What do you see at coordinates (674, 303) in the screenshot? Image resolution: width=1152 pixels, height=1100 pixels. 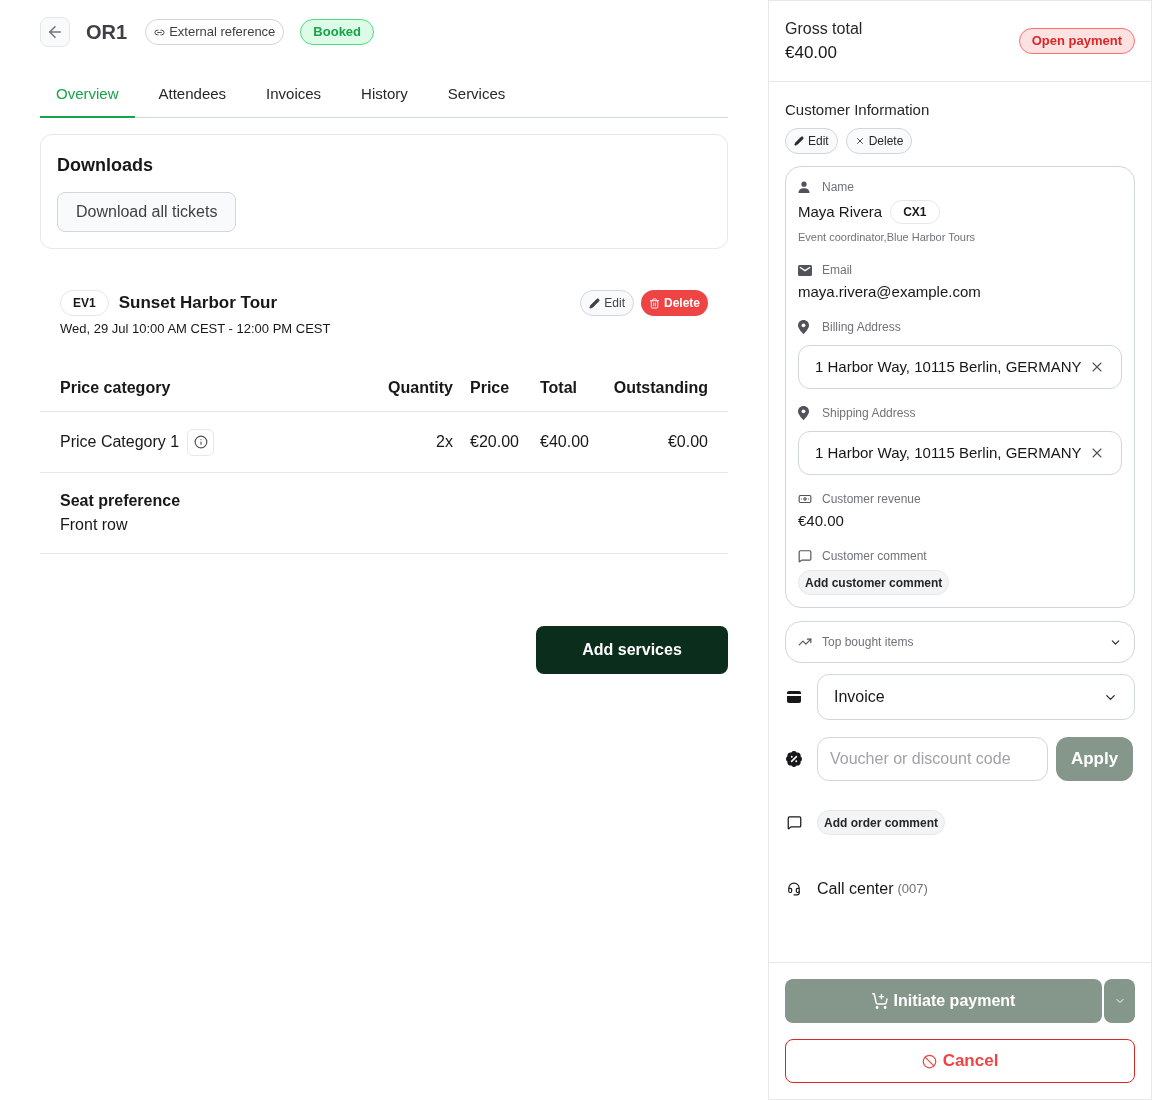 I see `delete-button: Delete` at bounding box center [674, 303].